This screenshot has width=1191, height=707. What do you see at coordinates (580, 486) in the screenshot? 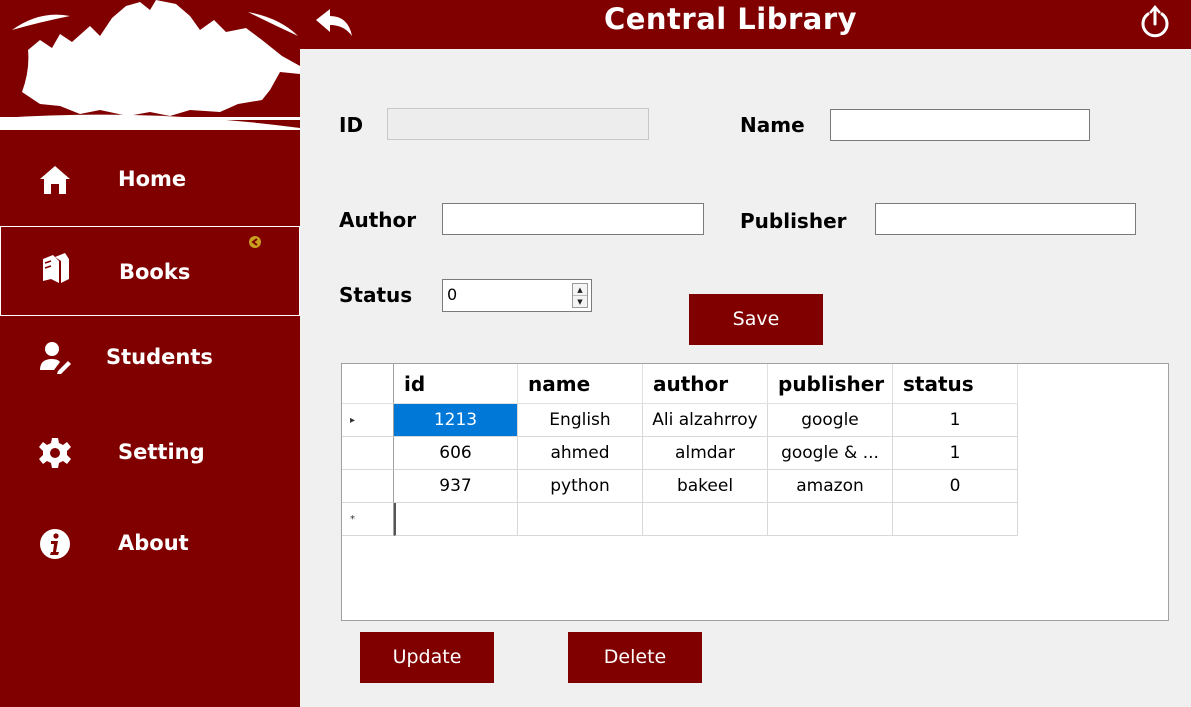
I see `table-cell: python` at bounding box center [580, 486].